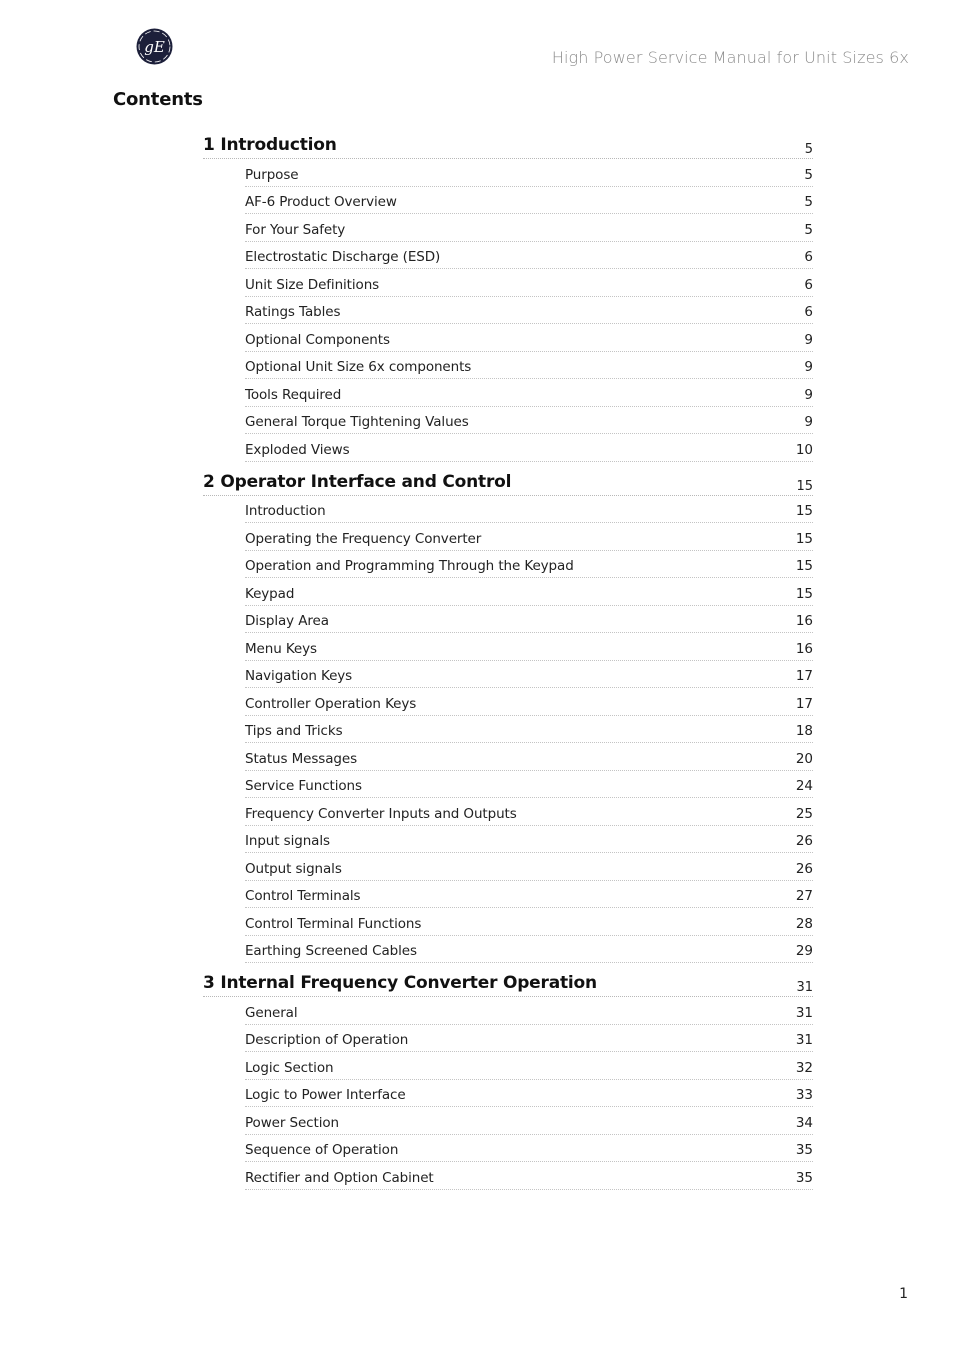 This screenshot has height=1350, width=954. I want to click on toc-entry: Status Messages 20, so click(529, 757).